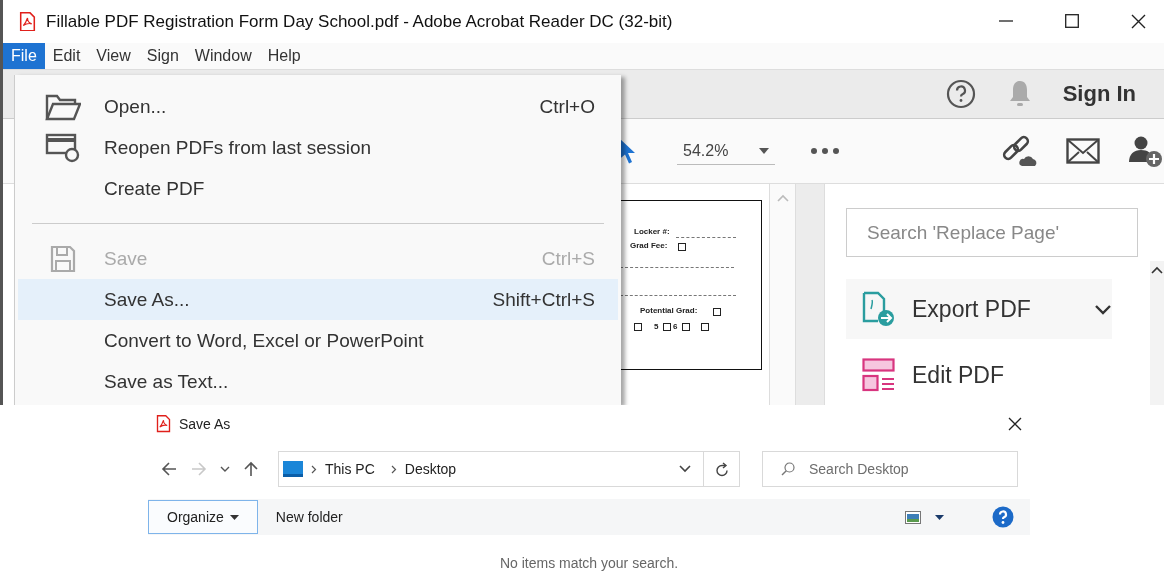  What do you see at coordinates (203, 517) in the screenshot?
I see `organize-button: Organize` at bounding box center [203, 517].